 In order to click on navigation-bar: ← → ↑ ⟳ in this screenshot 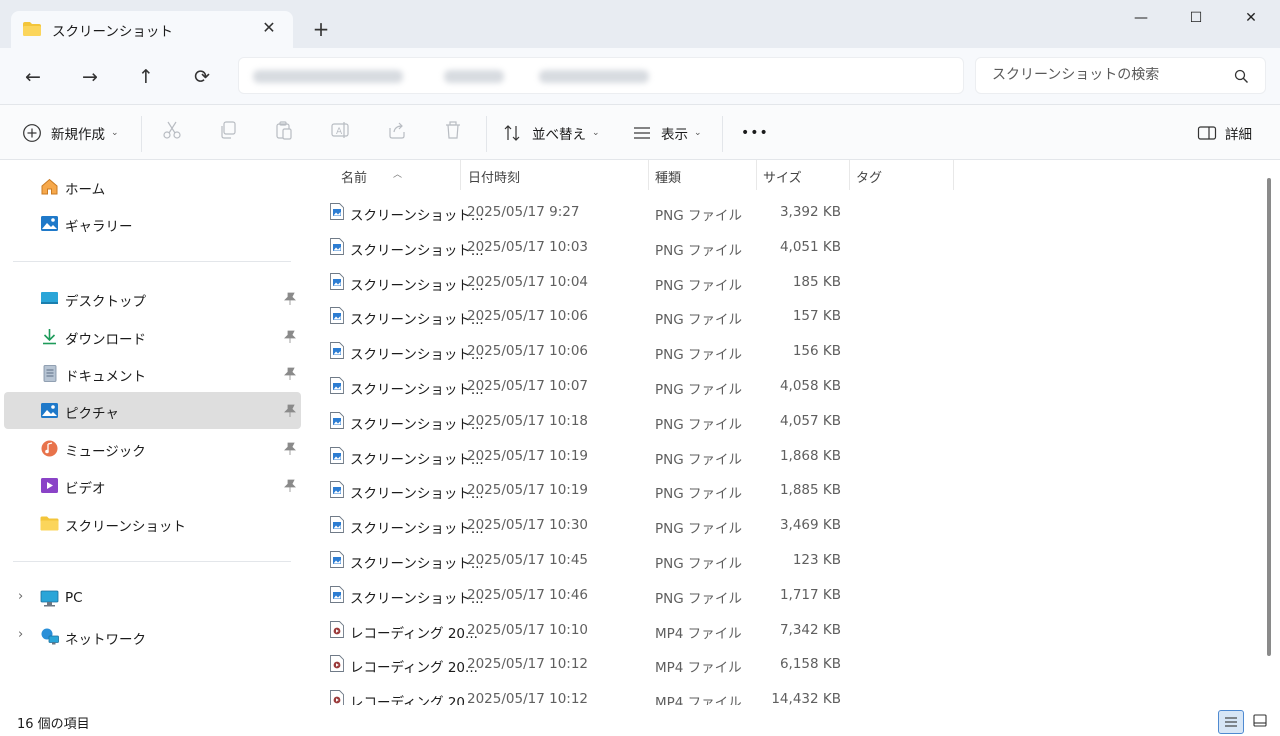, I will do `click(640, 76)`.